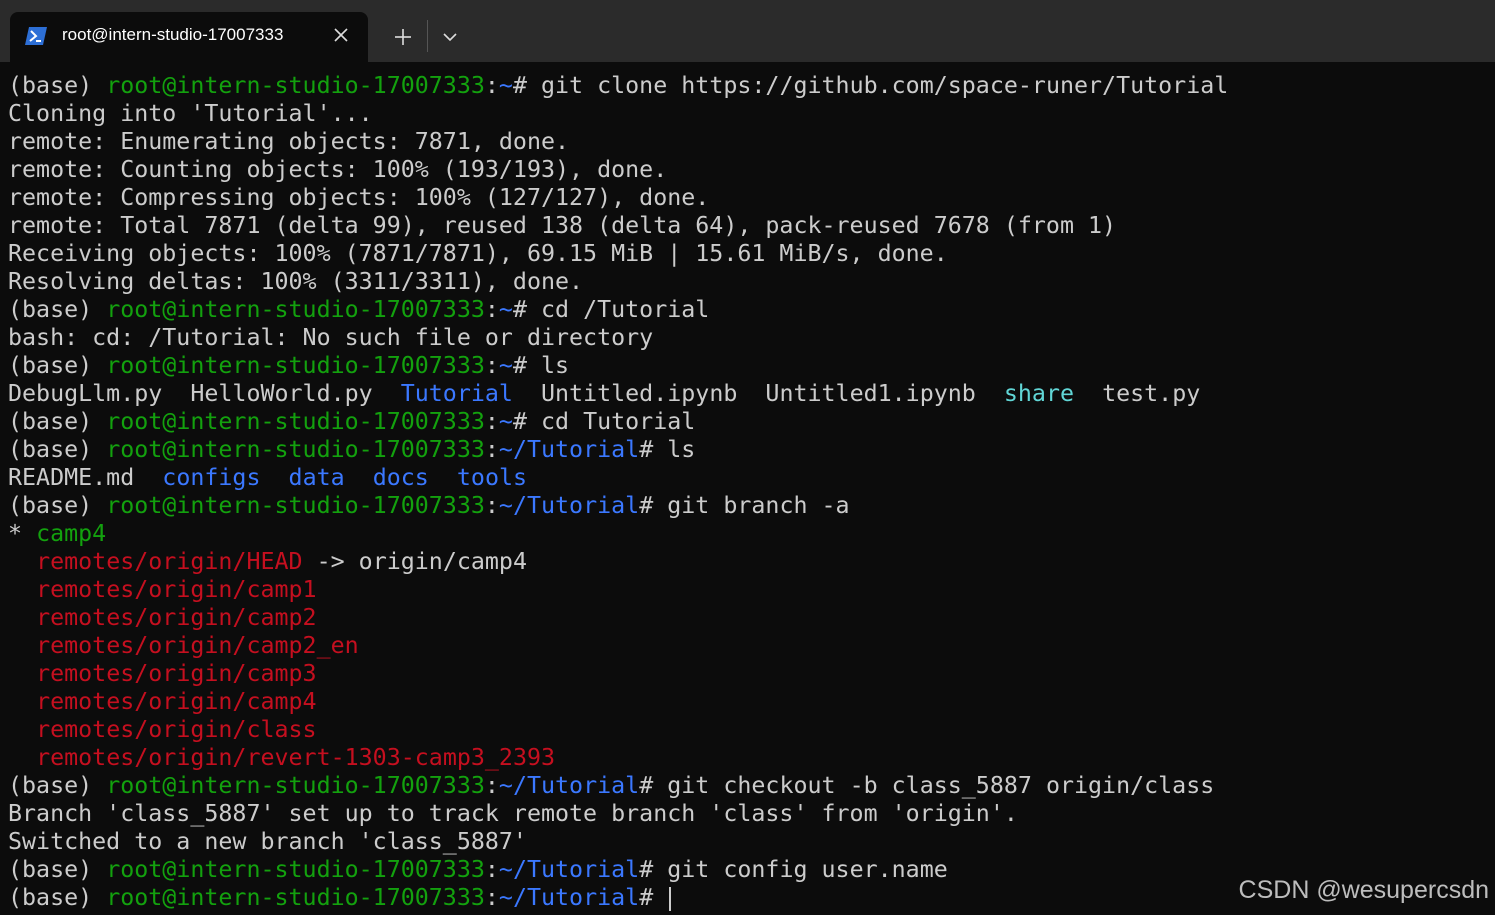  I want to click on terminal-line: Switched to a new branch 'class_5887', so click(748, 842).